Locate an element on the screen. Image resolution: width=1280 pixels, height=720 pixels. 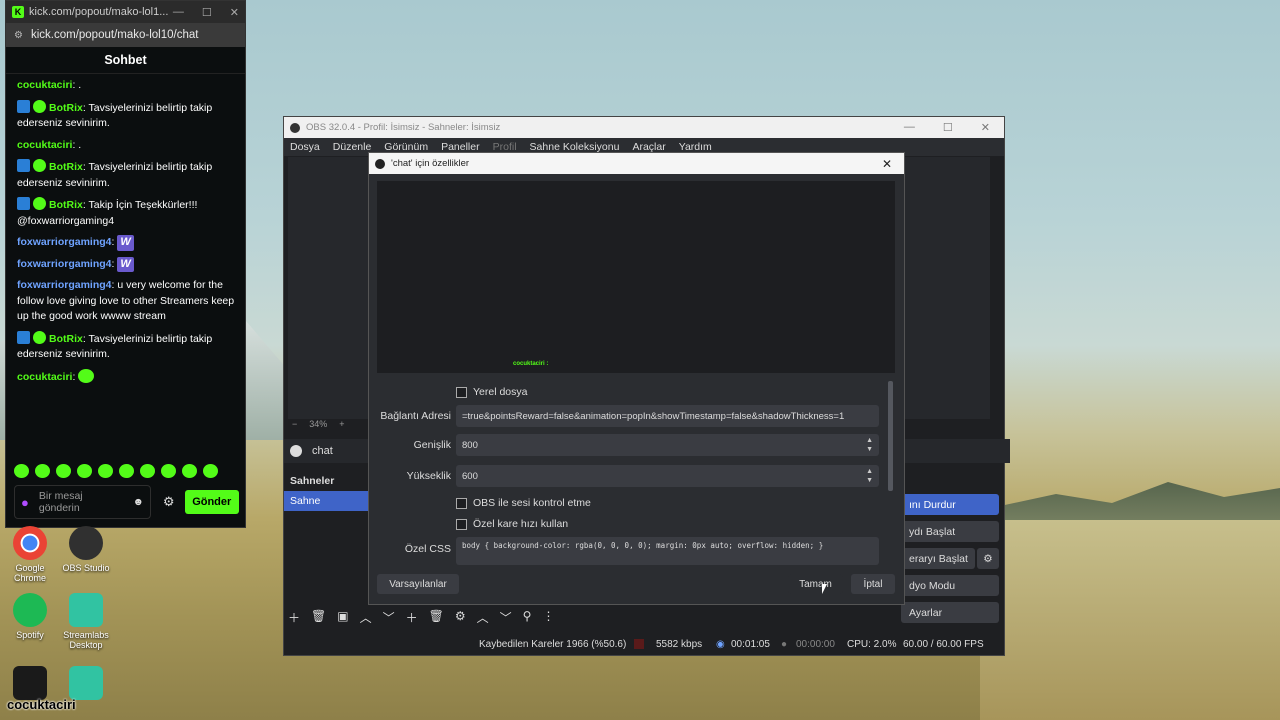
mixer-icon: ⚲ is located at coordinates (527, 617).